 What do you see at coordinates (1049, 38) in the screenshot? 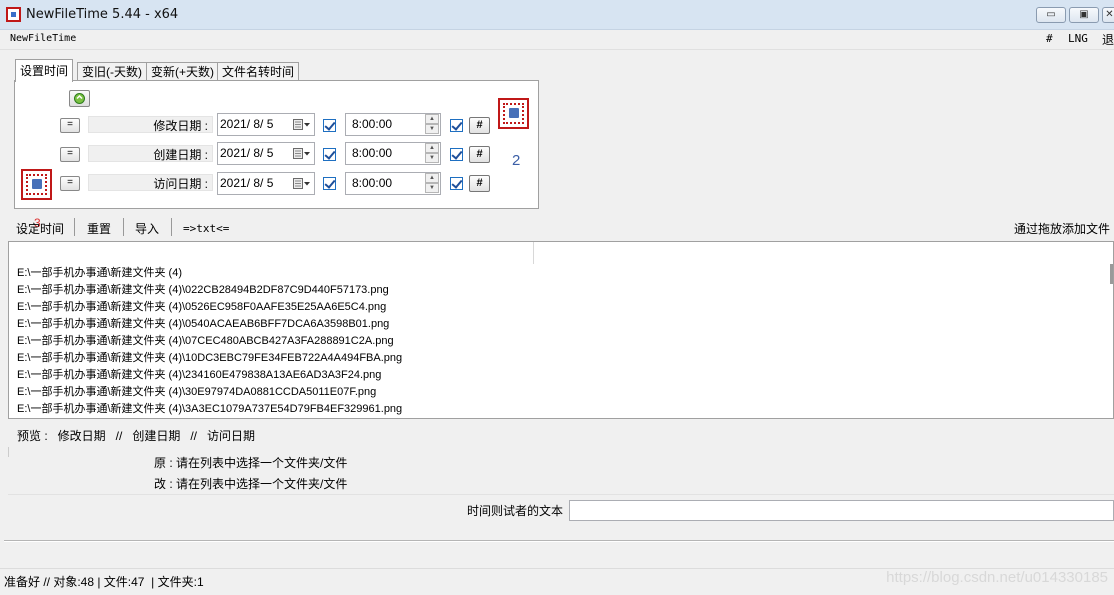
I see `hash-menu: #` at bounding box center [1049, 38].